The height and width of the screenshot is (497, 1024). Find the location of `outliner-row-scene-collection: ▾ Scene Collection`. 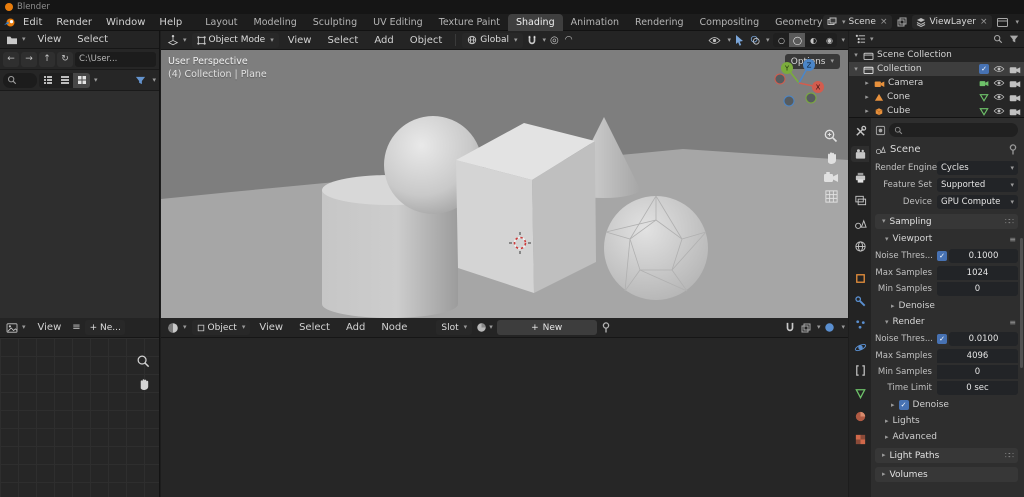

outliner-row-scene-collection: ▾ Scene Collection is located at coordinates (936, 55).